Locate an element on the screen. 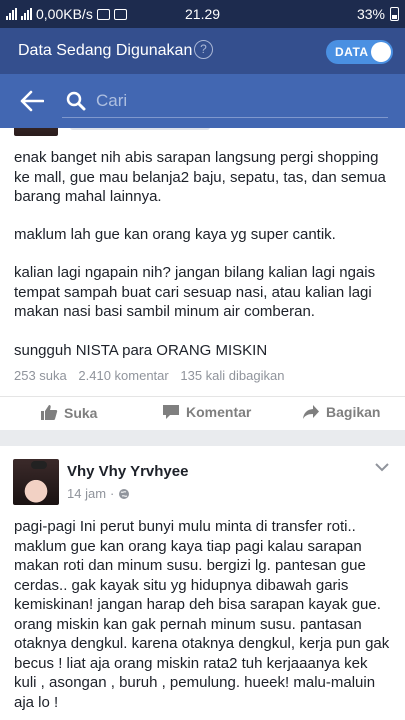 Image resolution: width=405 pixels, height=720 pixels. data-speed: 0,00KB/s is located at coordinates (64, 14).